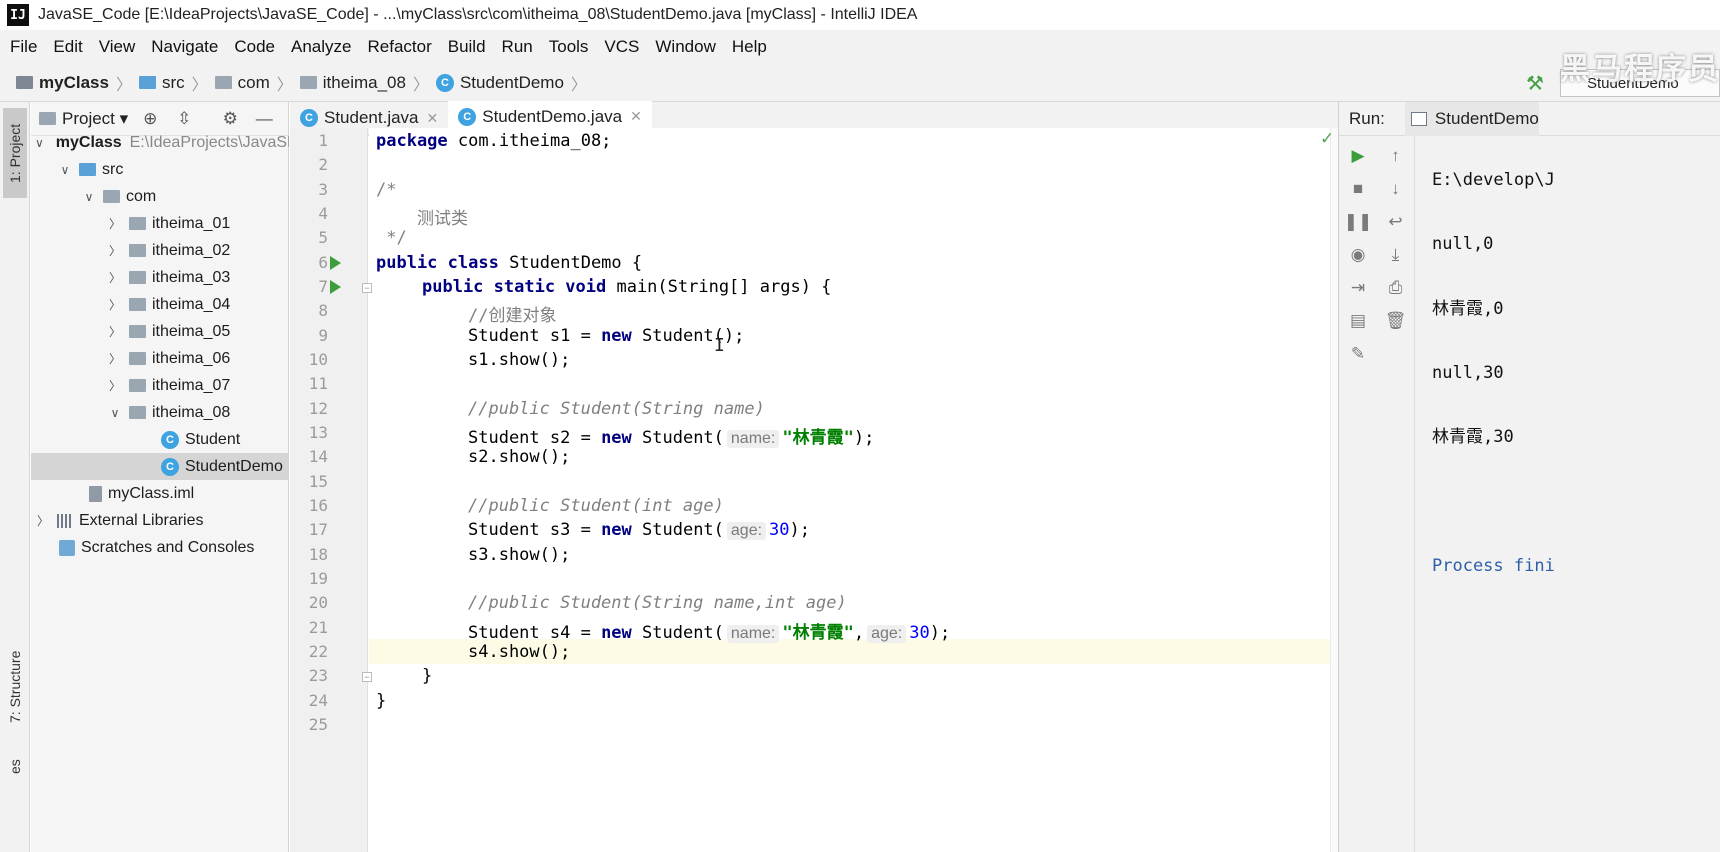  Describe the element at coordinates (1358, 255) in the screenshot. I see `camera-icon: ◉` at that location.